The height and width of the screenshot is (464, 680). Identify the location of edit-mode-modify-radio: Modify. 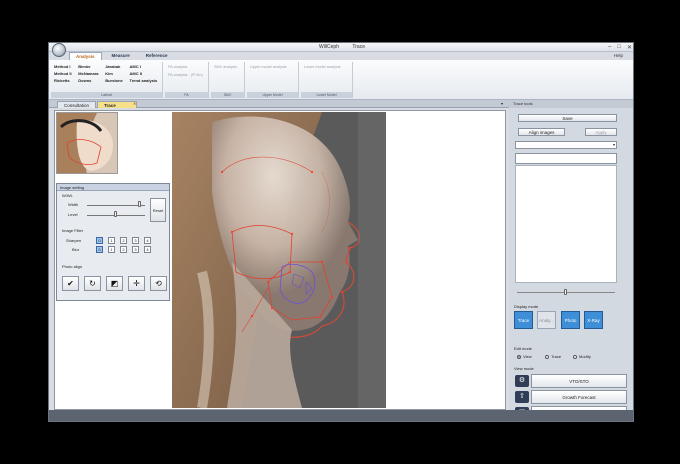
(582, 356).